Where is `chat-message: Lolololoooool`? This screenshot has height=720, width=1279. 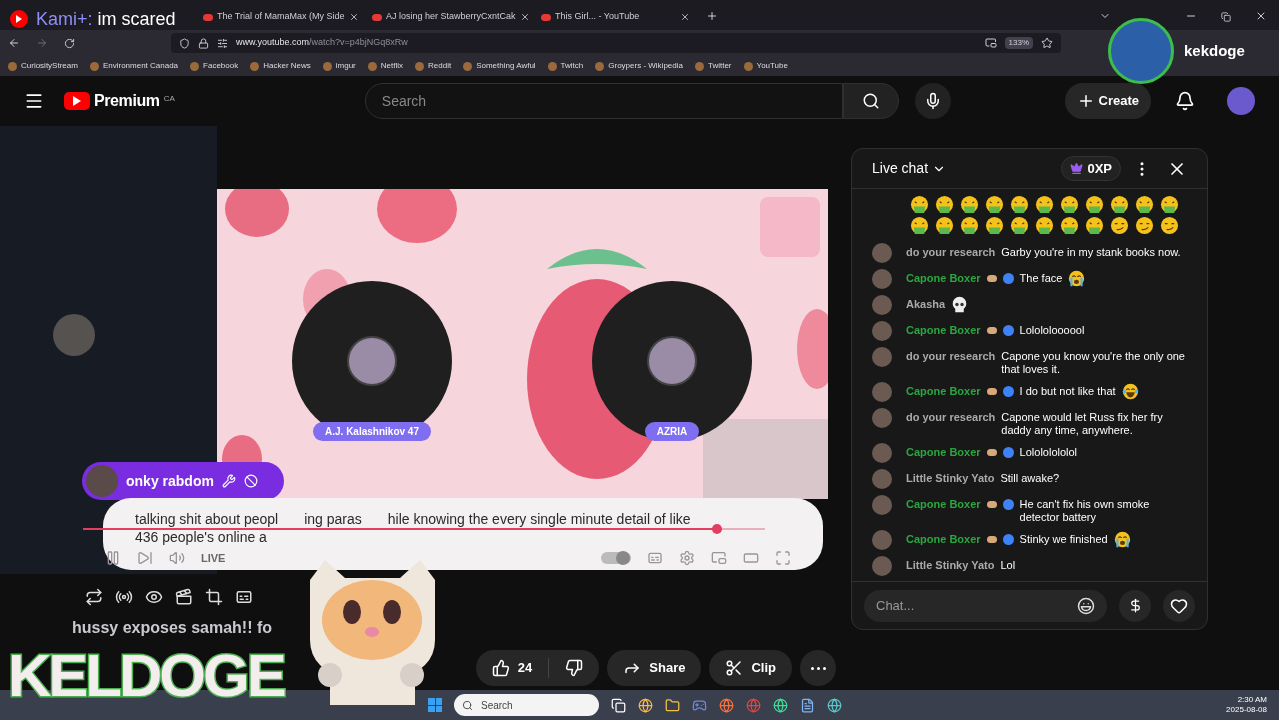 chat-message: Lolololoooool is located at coordinates (1052, 330).